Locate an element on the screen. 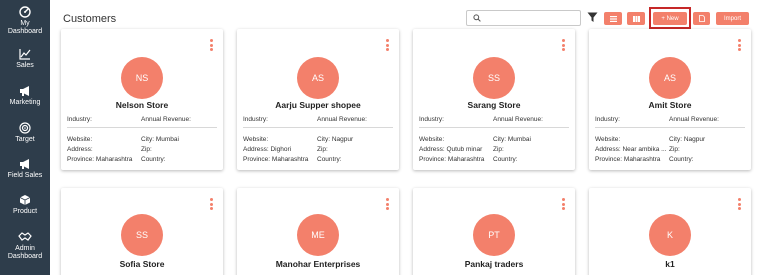 Image resolution: width=768 pixels, height=275 pixels. customer-name: Sarang Store is located at coordinates (494, 105).